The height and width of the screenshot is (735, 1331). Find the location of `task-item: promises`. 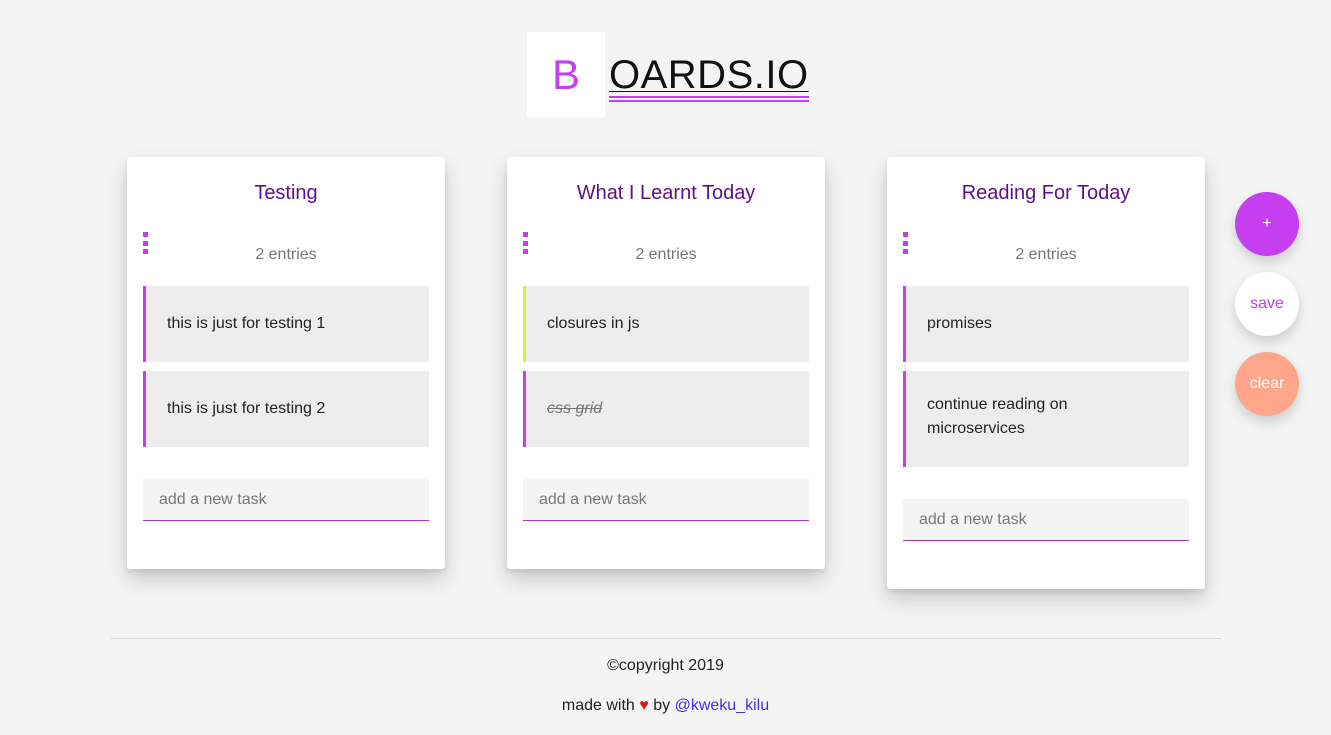

task-item: promises is located at coordinates (1046, 324).